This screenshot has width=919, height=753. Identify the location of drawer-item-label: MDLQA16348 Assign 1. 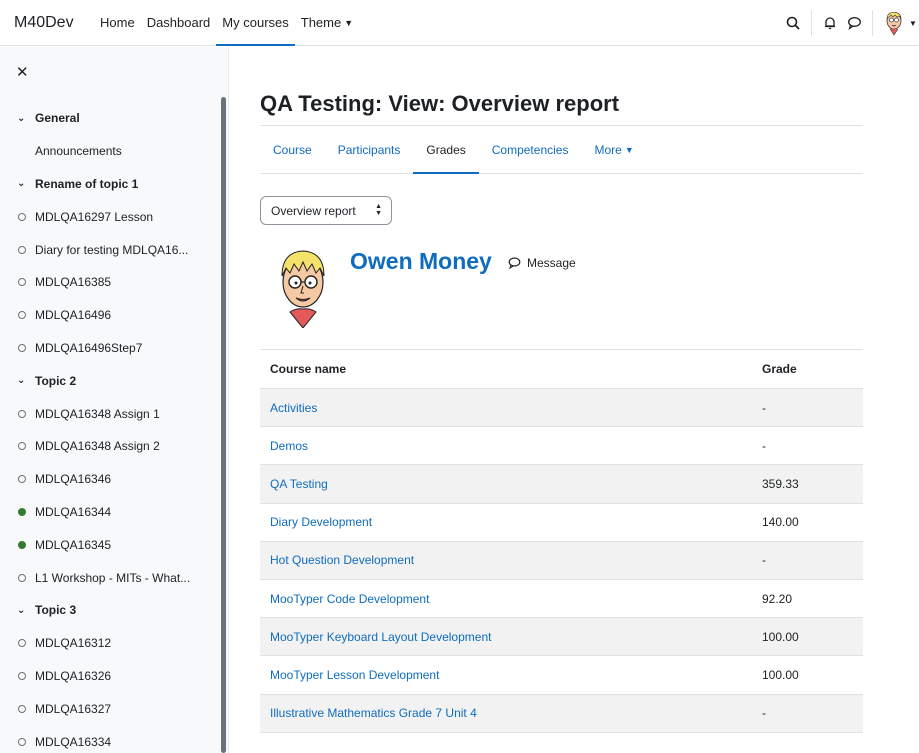
(97, 413).